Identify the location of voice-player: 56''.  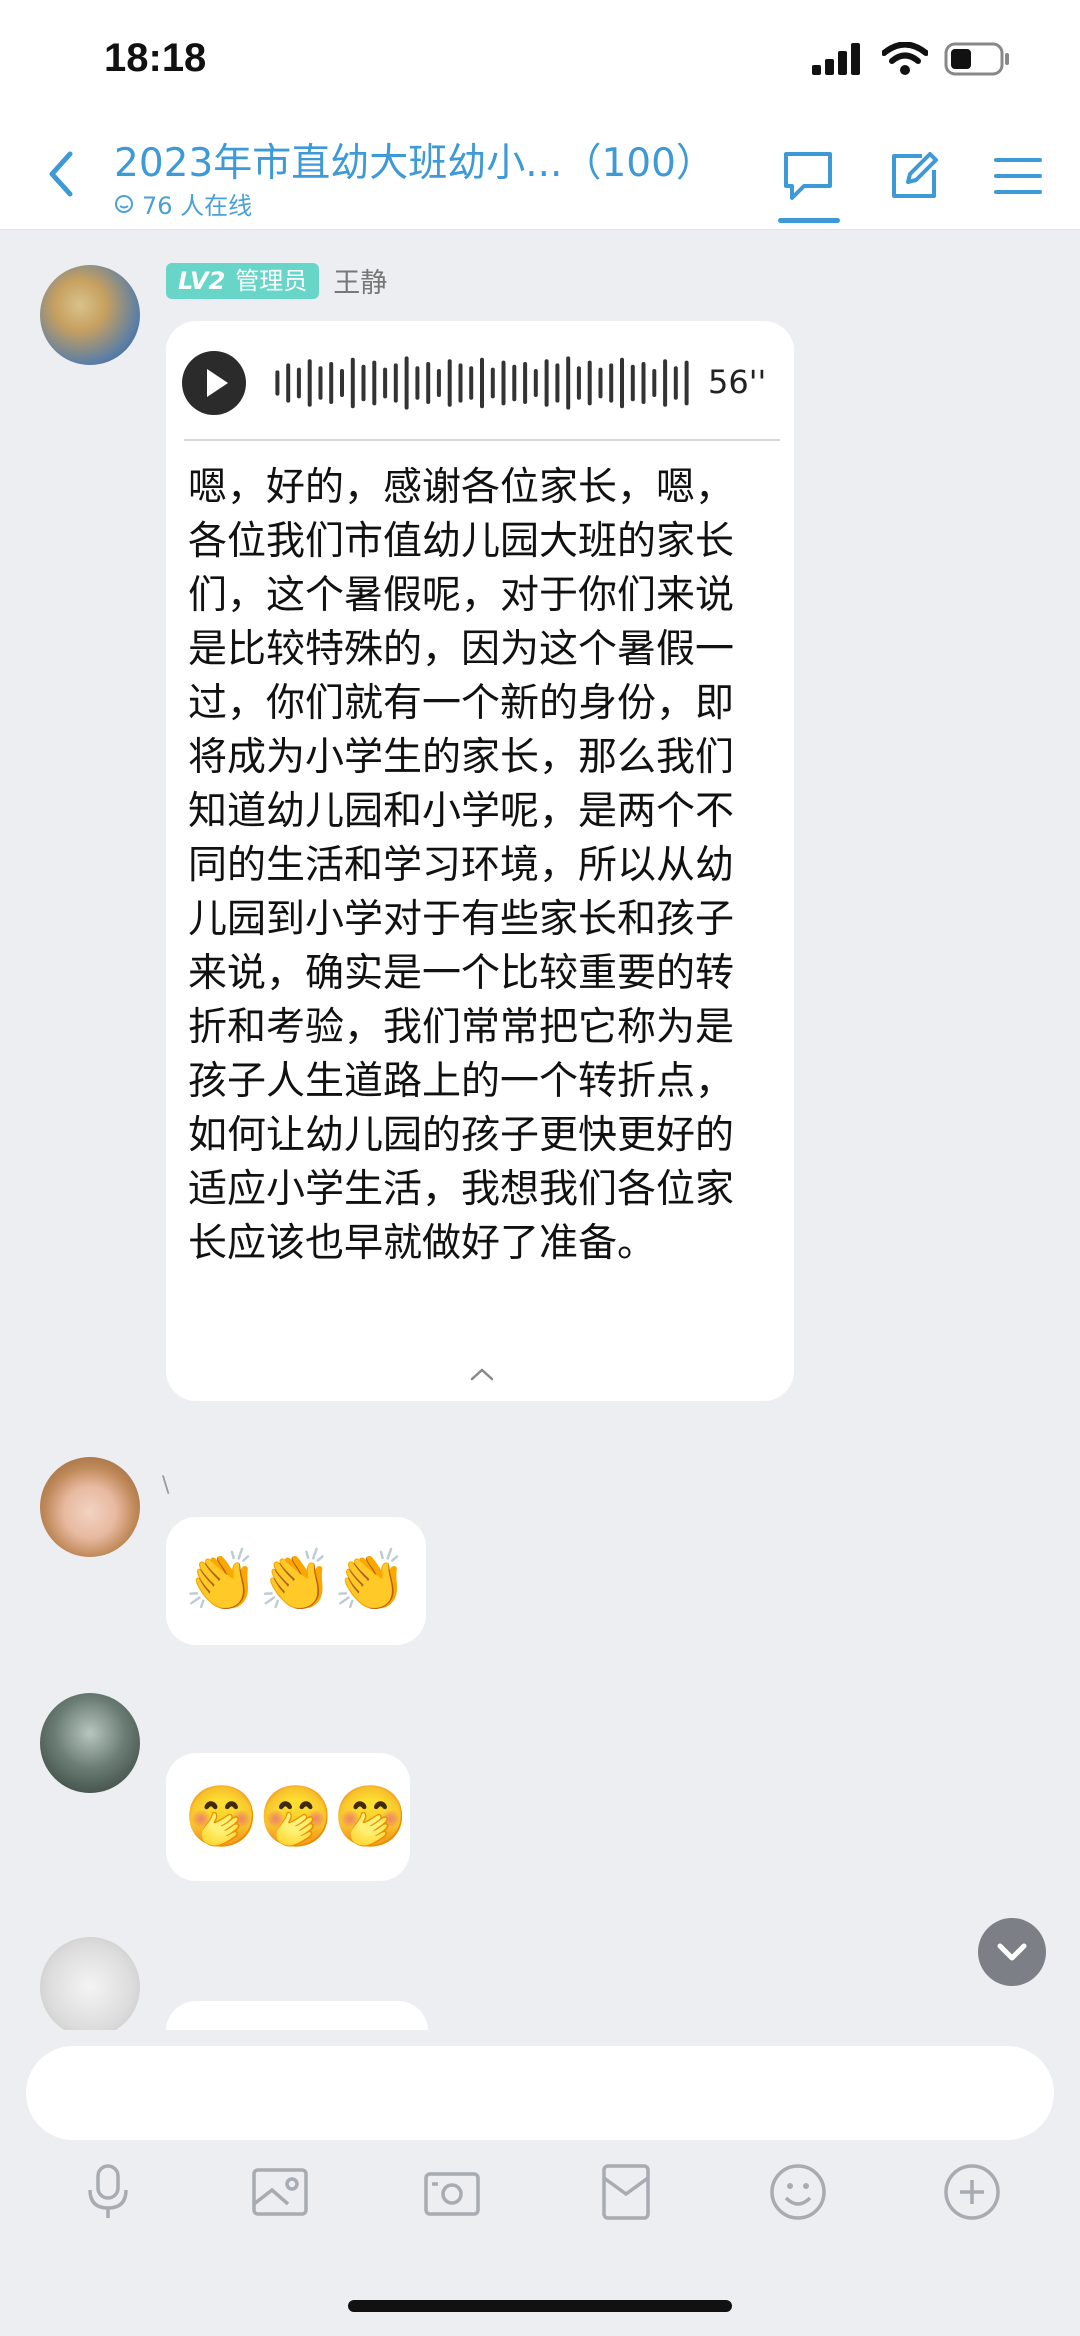
(482, 384).